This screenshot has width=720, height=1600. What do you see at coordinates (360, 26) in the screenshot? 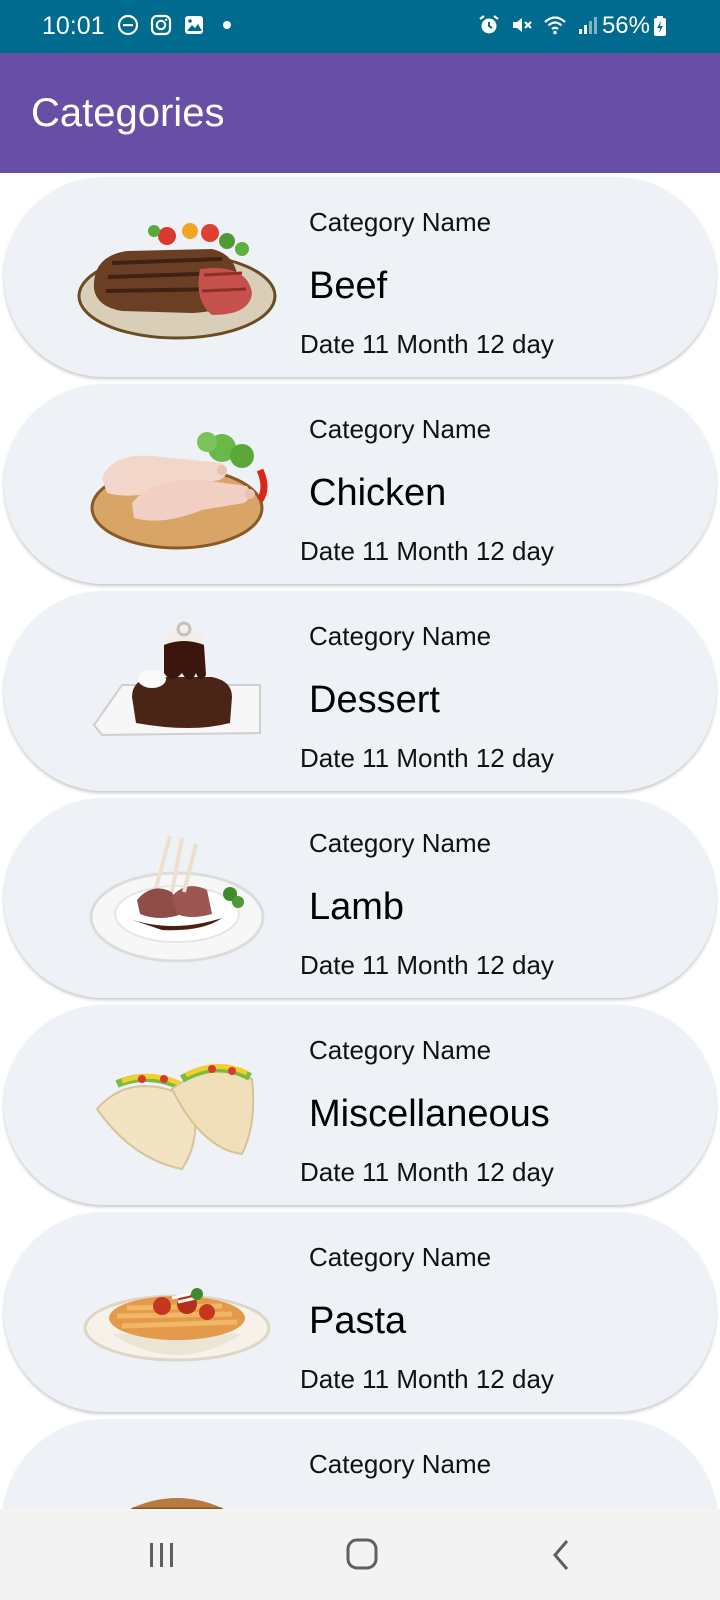
I see `status-bar: 10:01 56%` at bounding box center [360, 26].